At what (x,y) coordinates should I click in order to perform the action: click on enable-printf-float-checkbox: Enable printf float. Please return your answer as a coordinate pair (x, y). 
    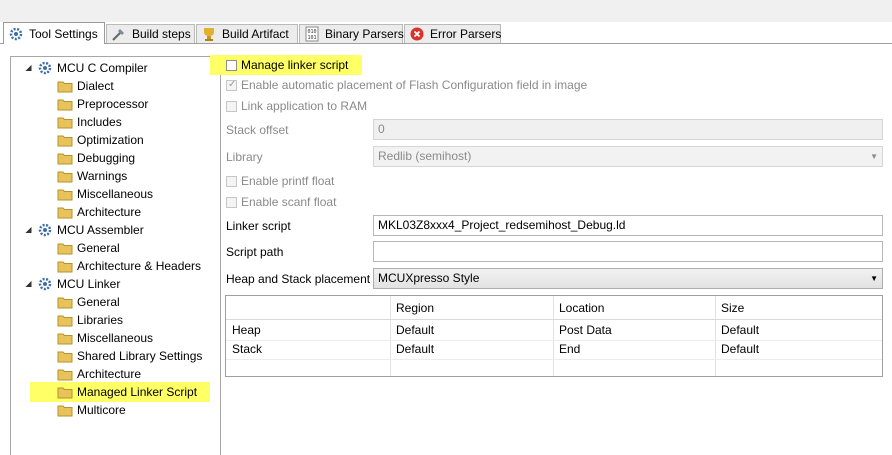
    Looking at the image, I should click on (280, 181).